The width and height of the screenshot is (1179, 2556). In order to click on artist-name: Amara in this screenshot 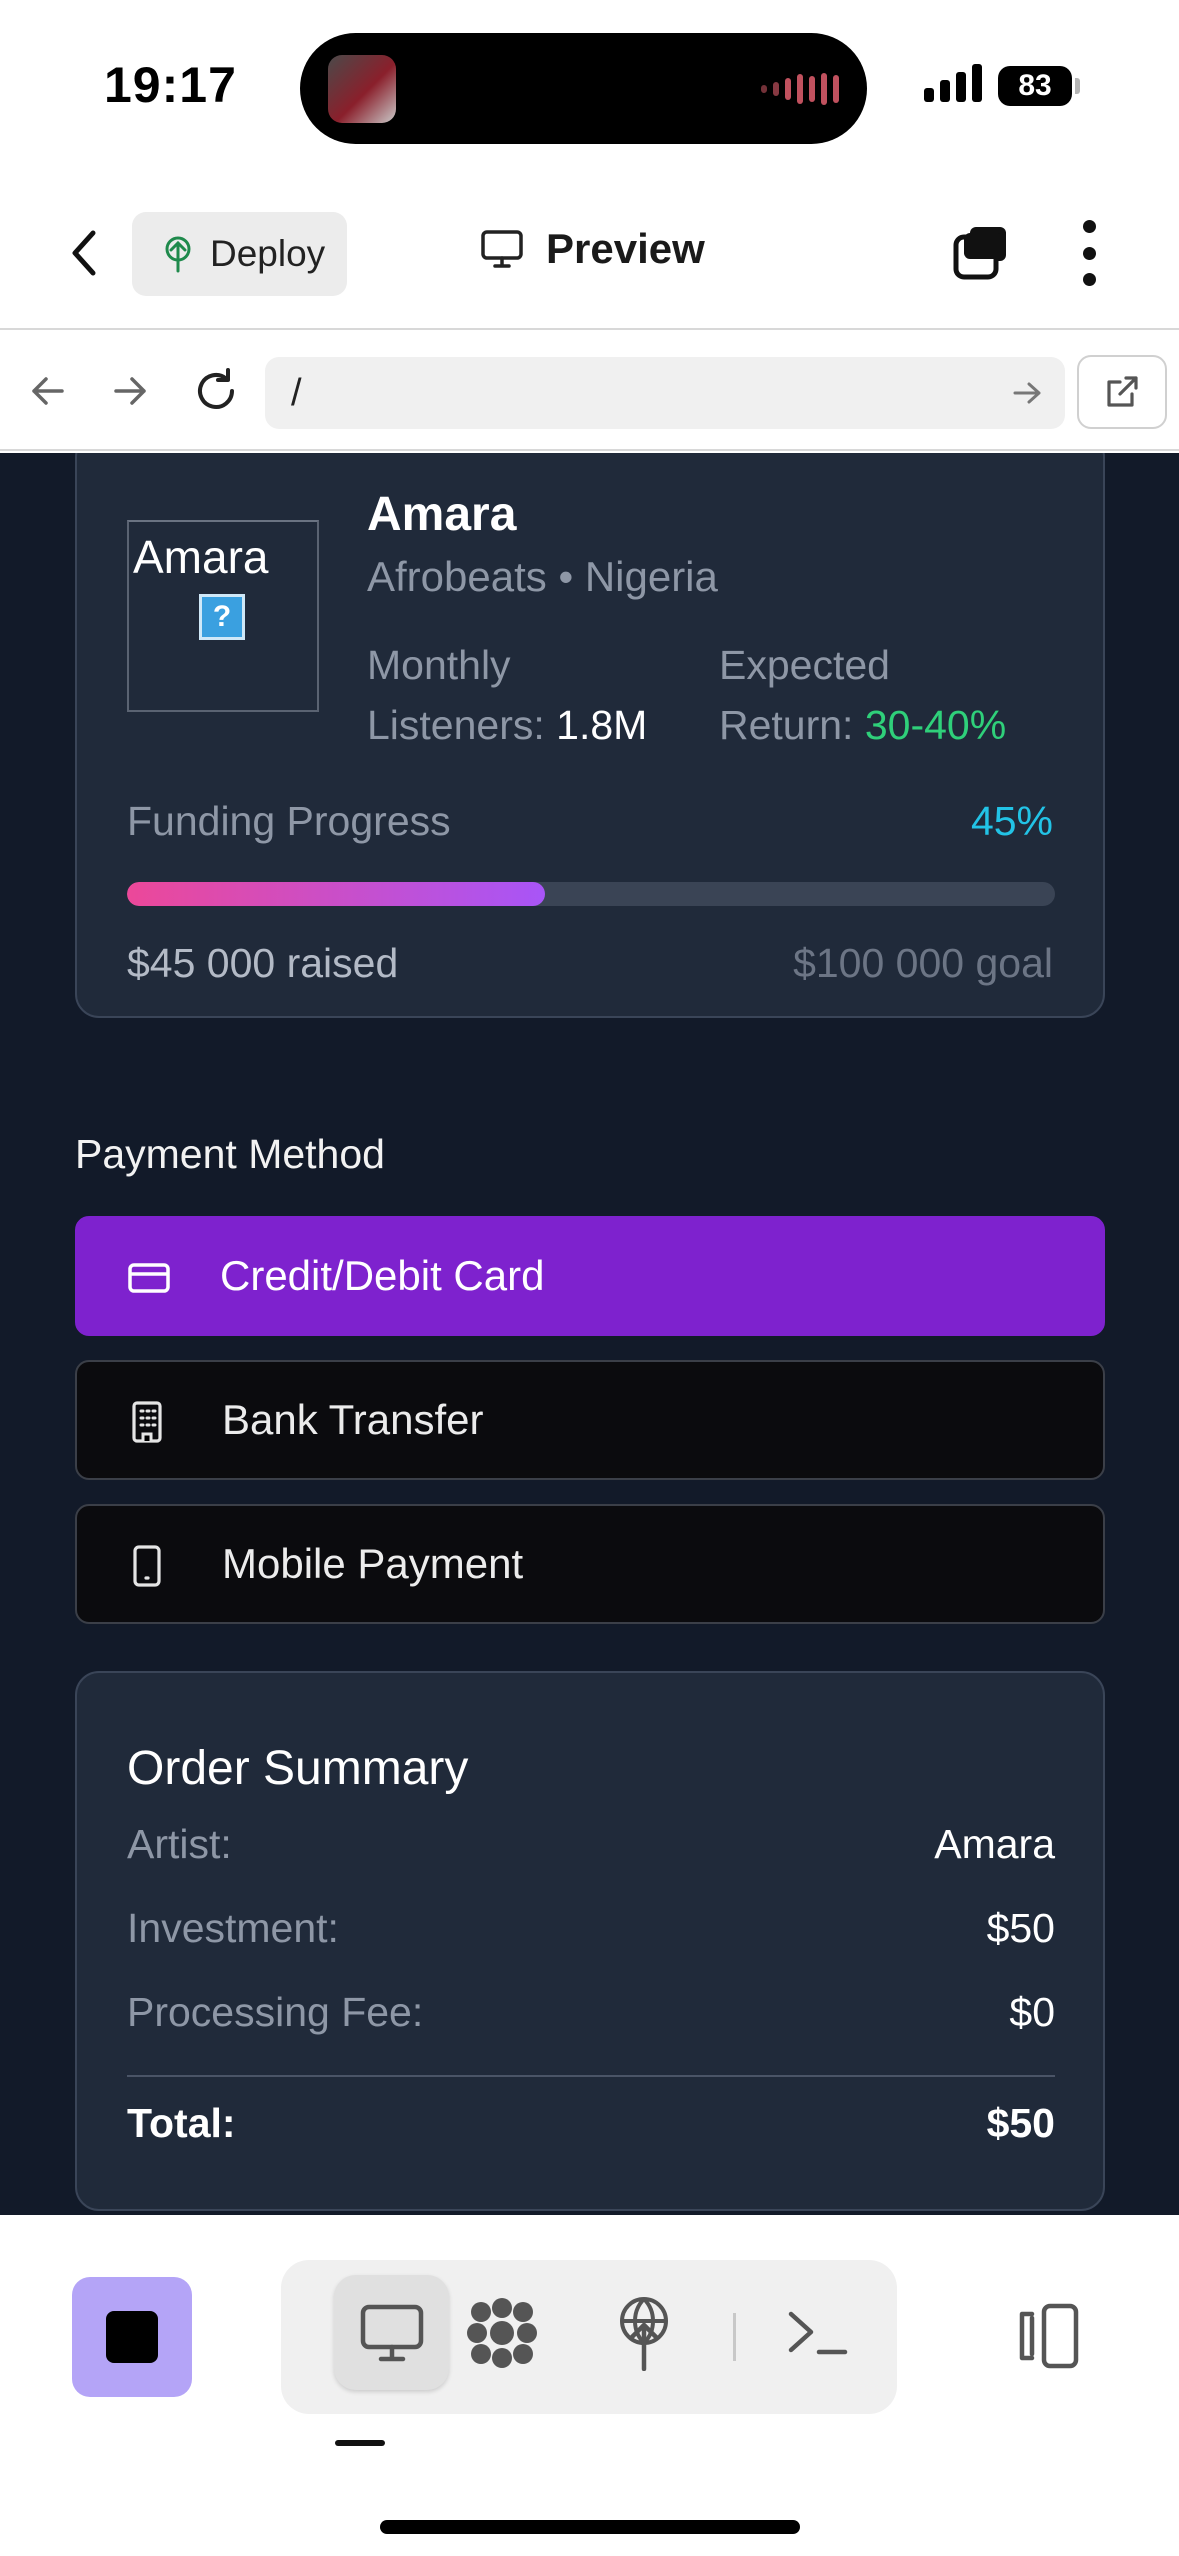, I will do `click(442, 514)`.